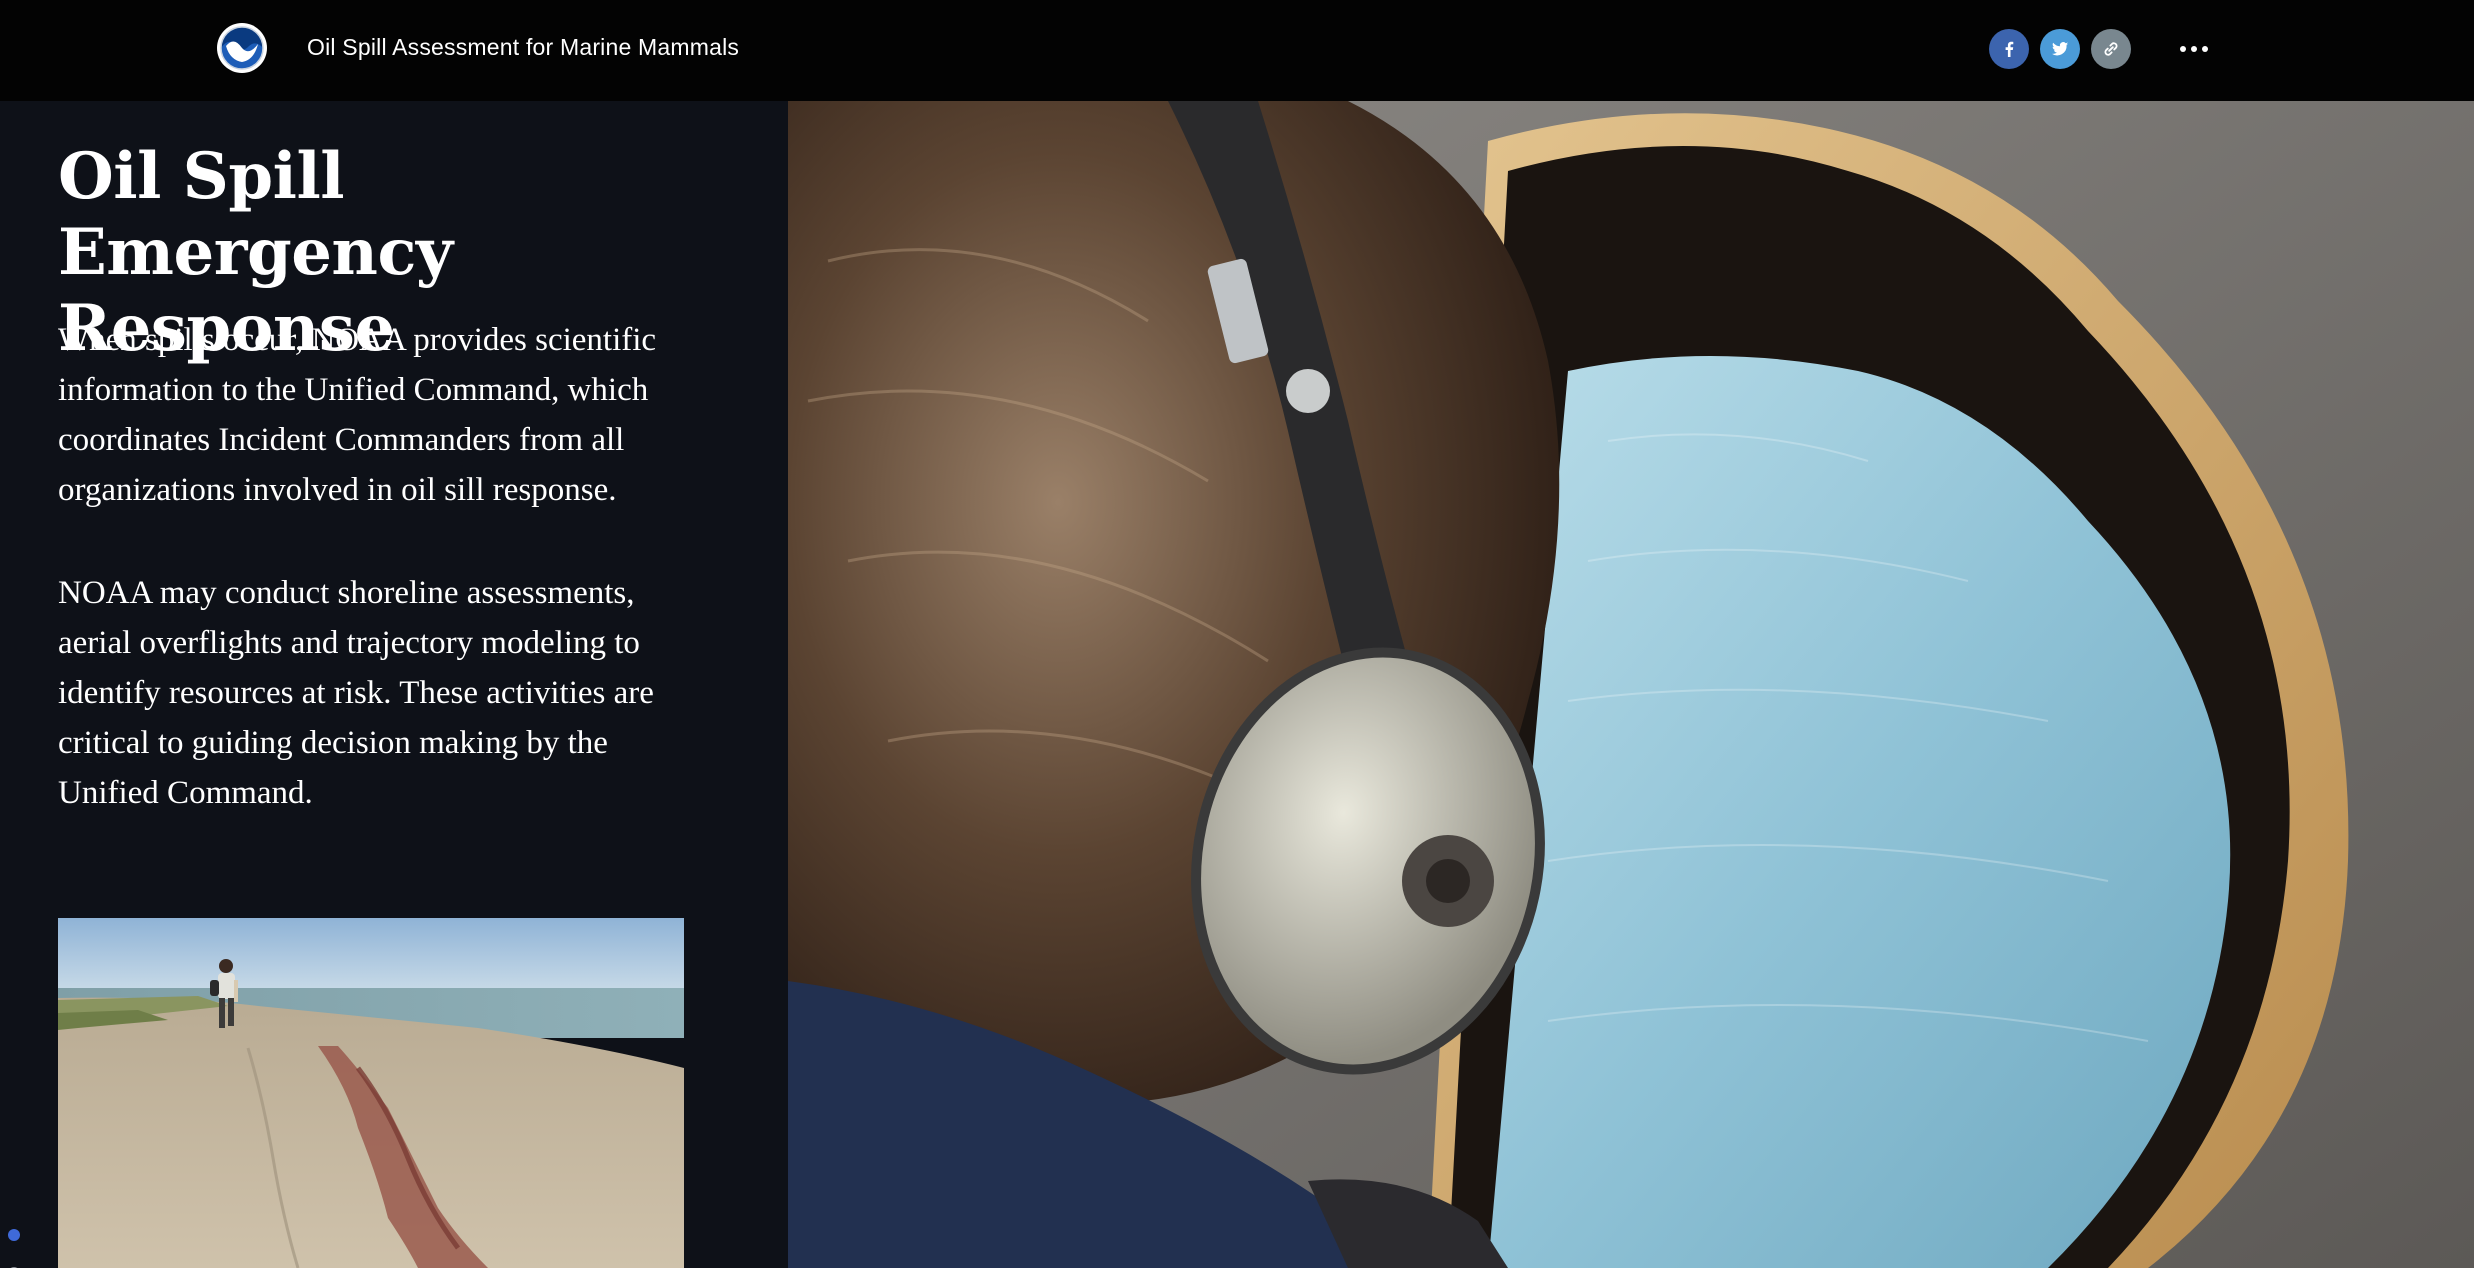 This screenshot has width=2474, height=1268. I want to click on progress-dot-active, so click(14, 1235).